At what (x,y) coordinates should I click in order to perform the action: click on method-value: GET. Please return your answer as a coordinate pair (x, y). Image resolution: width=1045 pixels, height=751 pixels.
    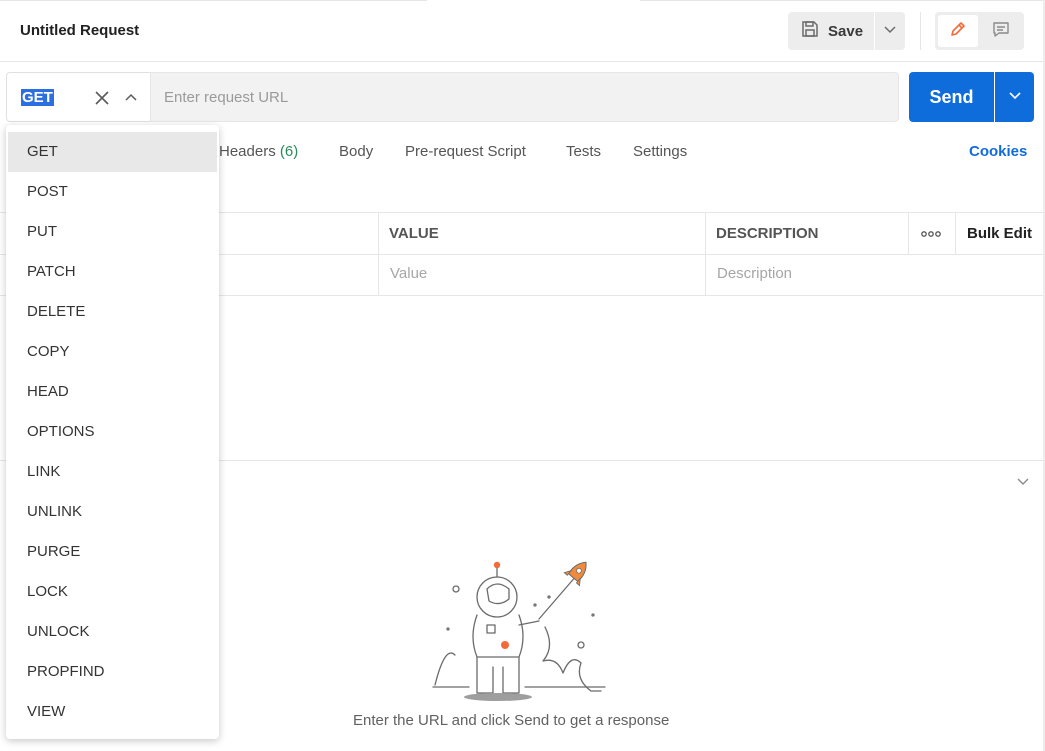
    Looking at the image, I should click on (37, 97).